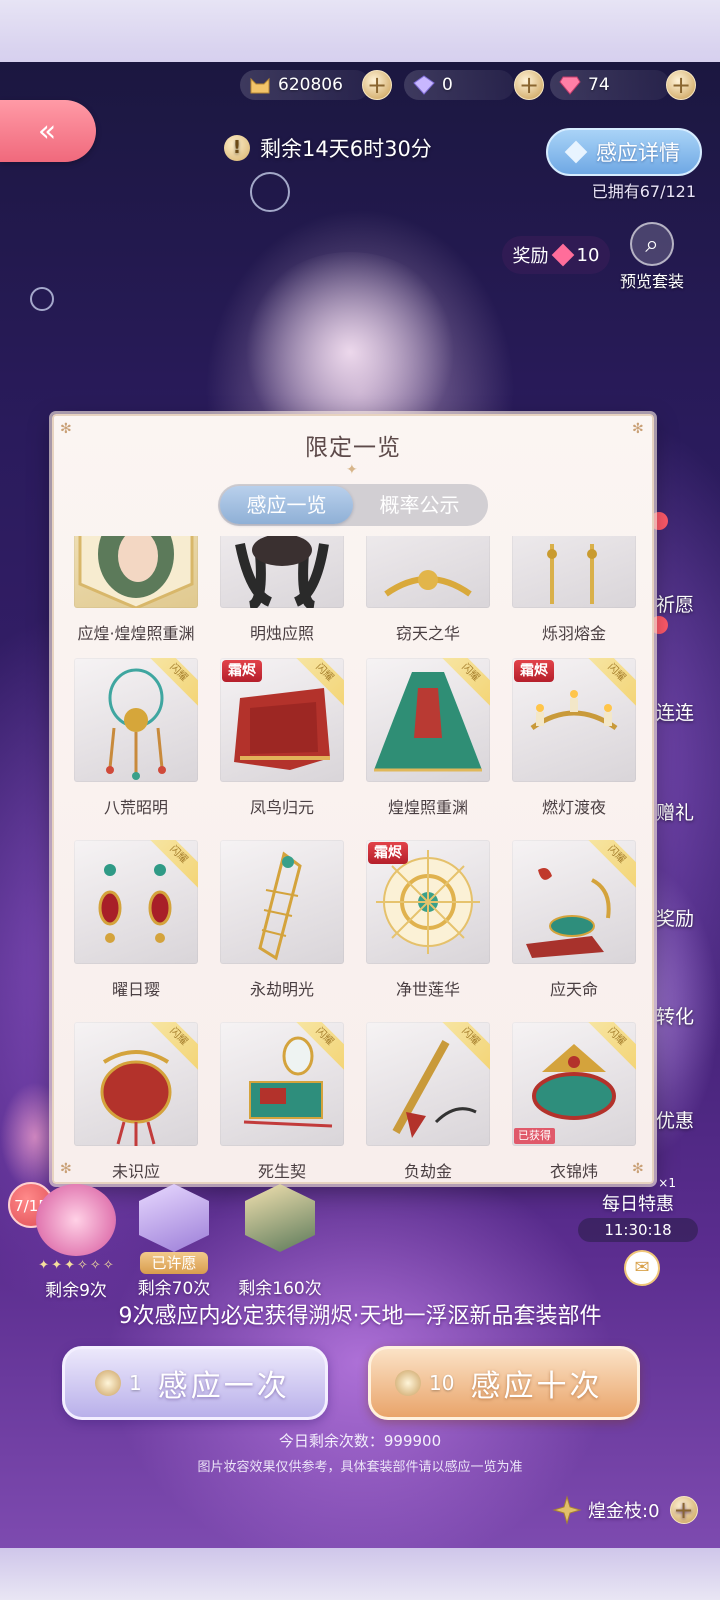 The width and height of the screenshot is (720, 1600). Describe the element at coordinates (427, 633) in the screenshot. I see `item-name: 窃天之华` at that location.